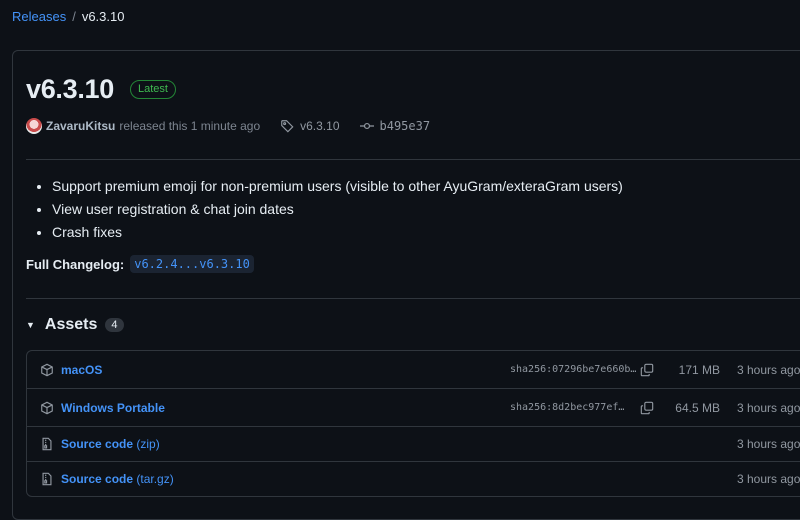 Image resolution: width=800 pixels, height=520 pixels. Describe the element at coordinates (413, 159) in the screenshot. I see `divider-top` at that location.